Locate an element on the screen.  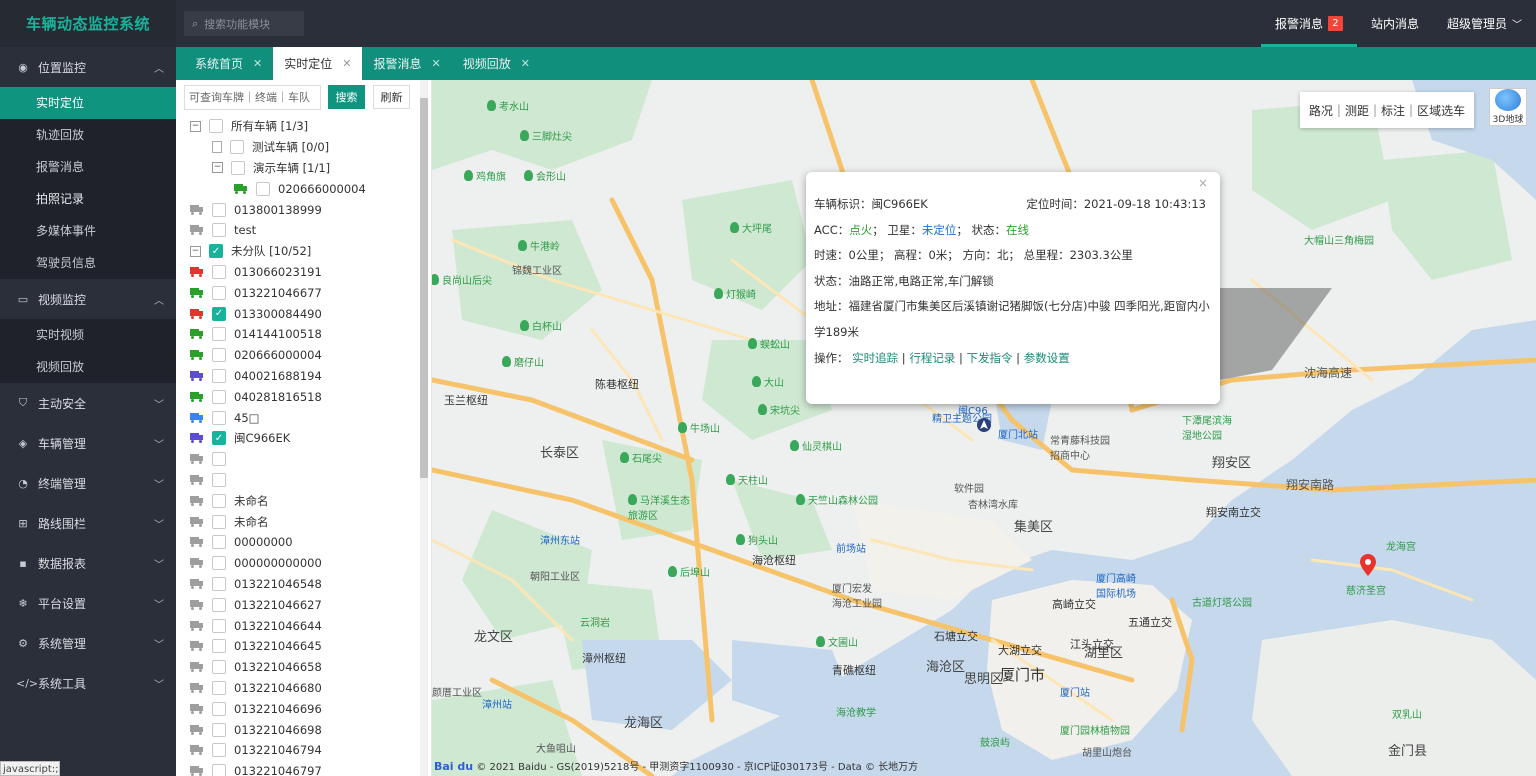
tree-node: 00000000 is located at coordinates (298, 542).